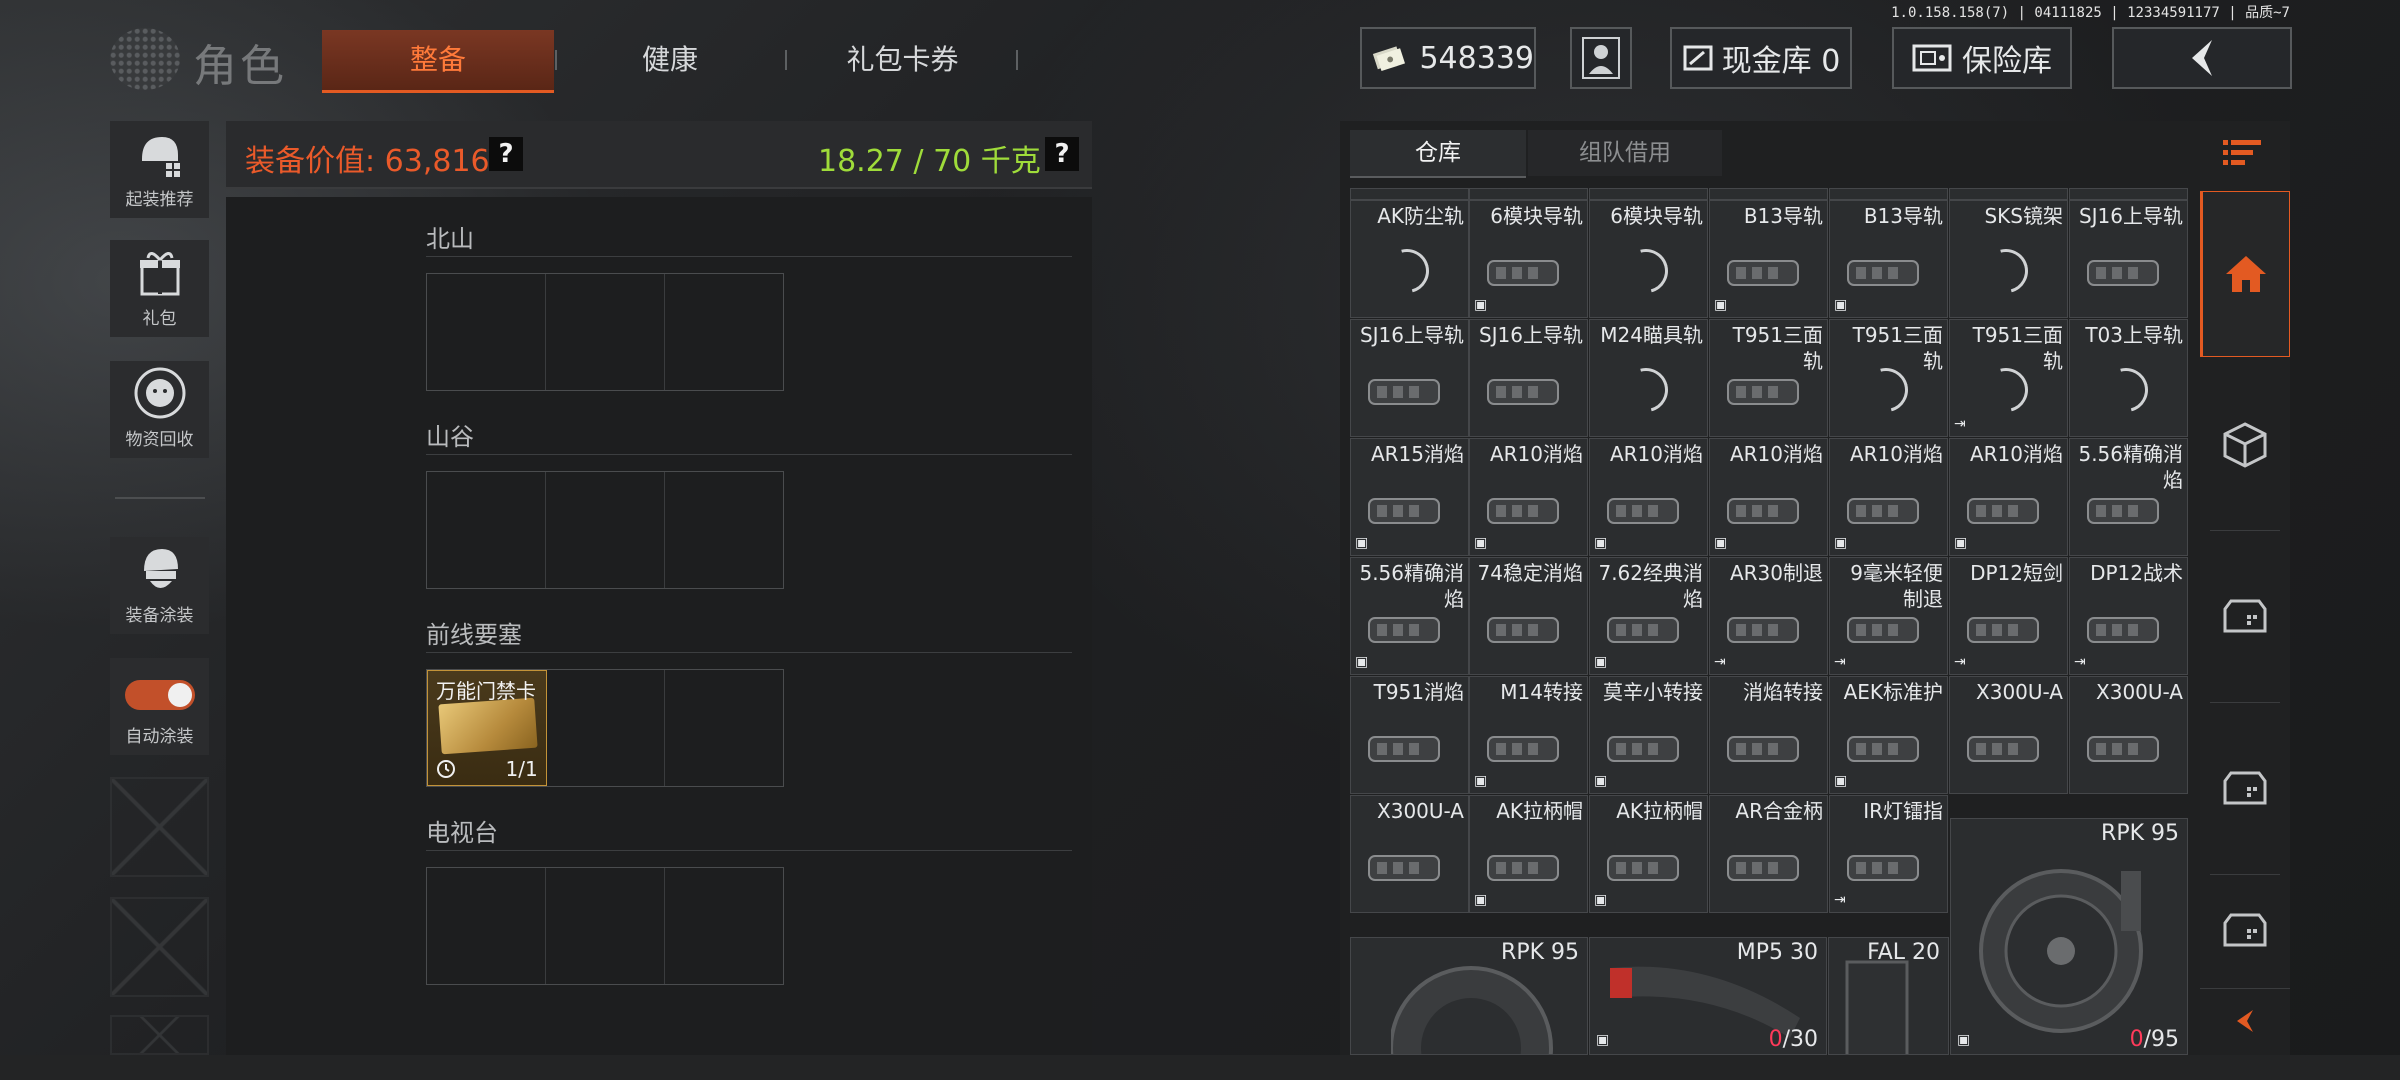 The width and height of the screenshot is (2400, 1080). I want to click on warehouse-item: 7.62经典消焰 ▣, so click(1648, 616).